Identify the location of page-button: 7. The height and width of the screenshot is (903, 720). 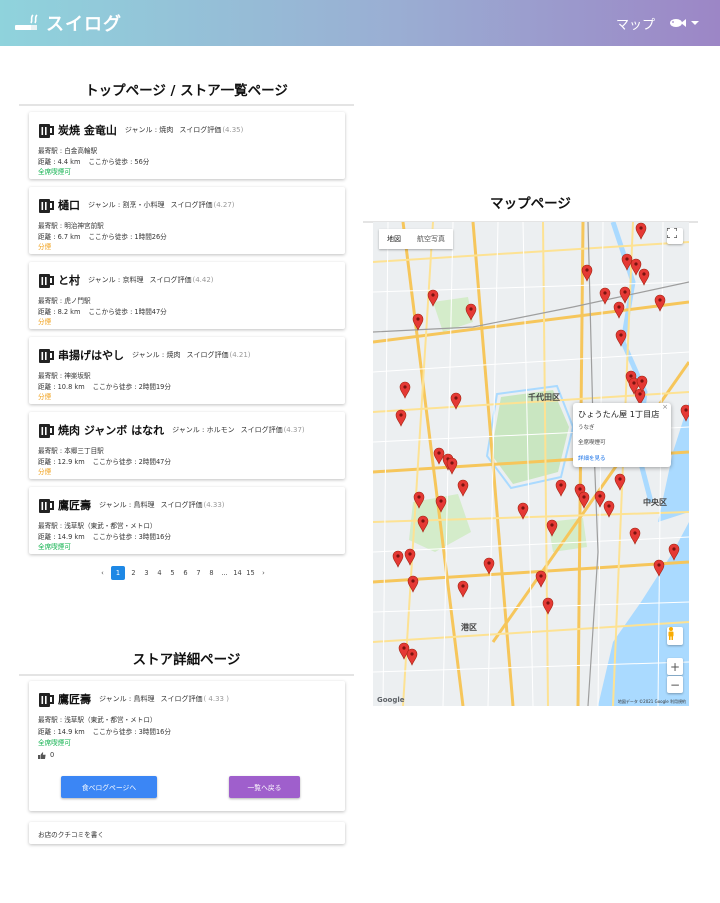
(198, 573).